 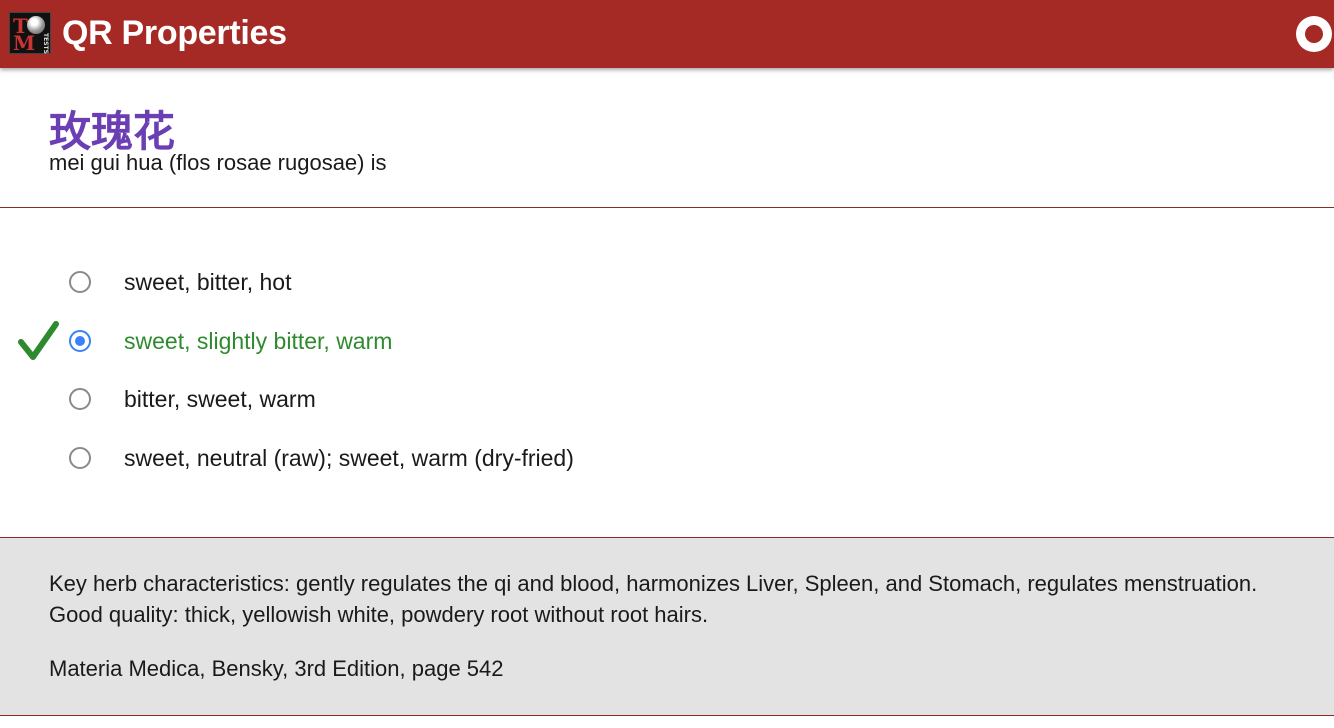 I want to click on record-button, so click(x=1314, y=34).